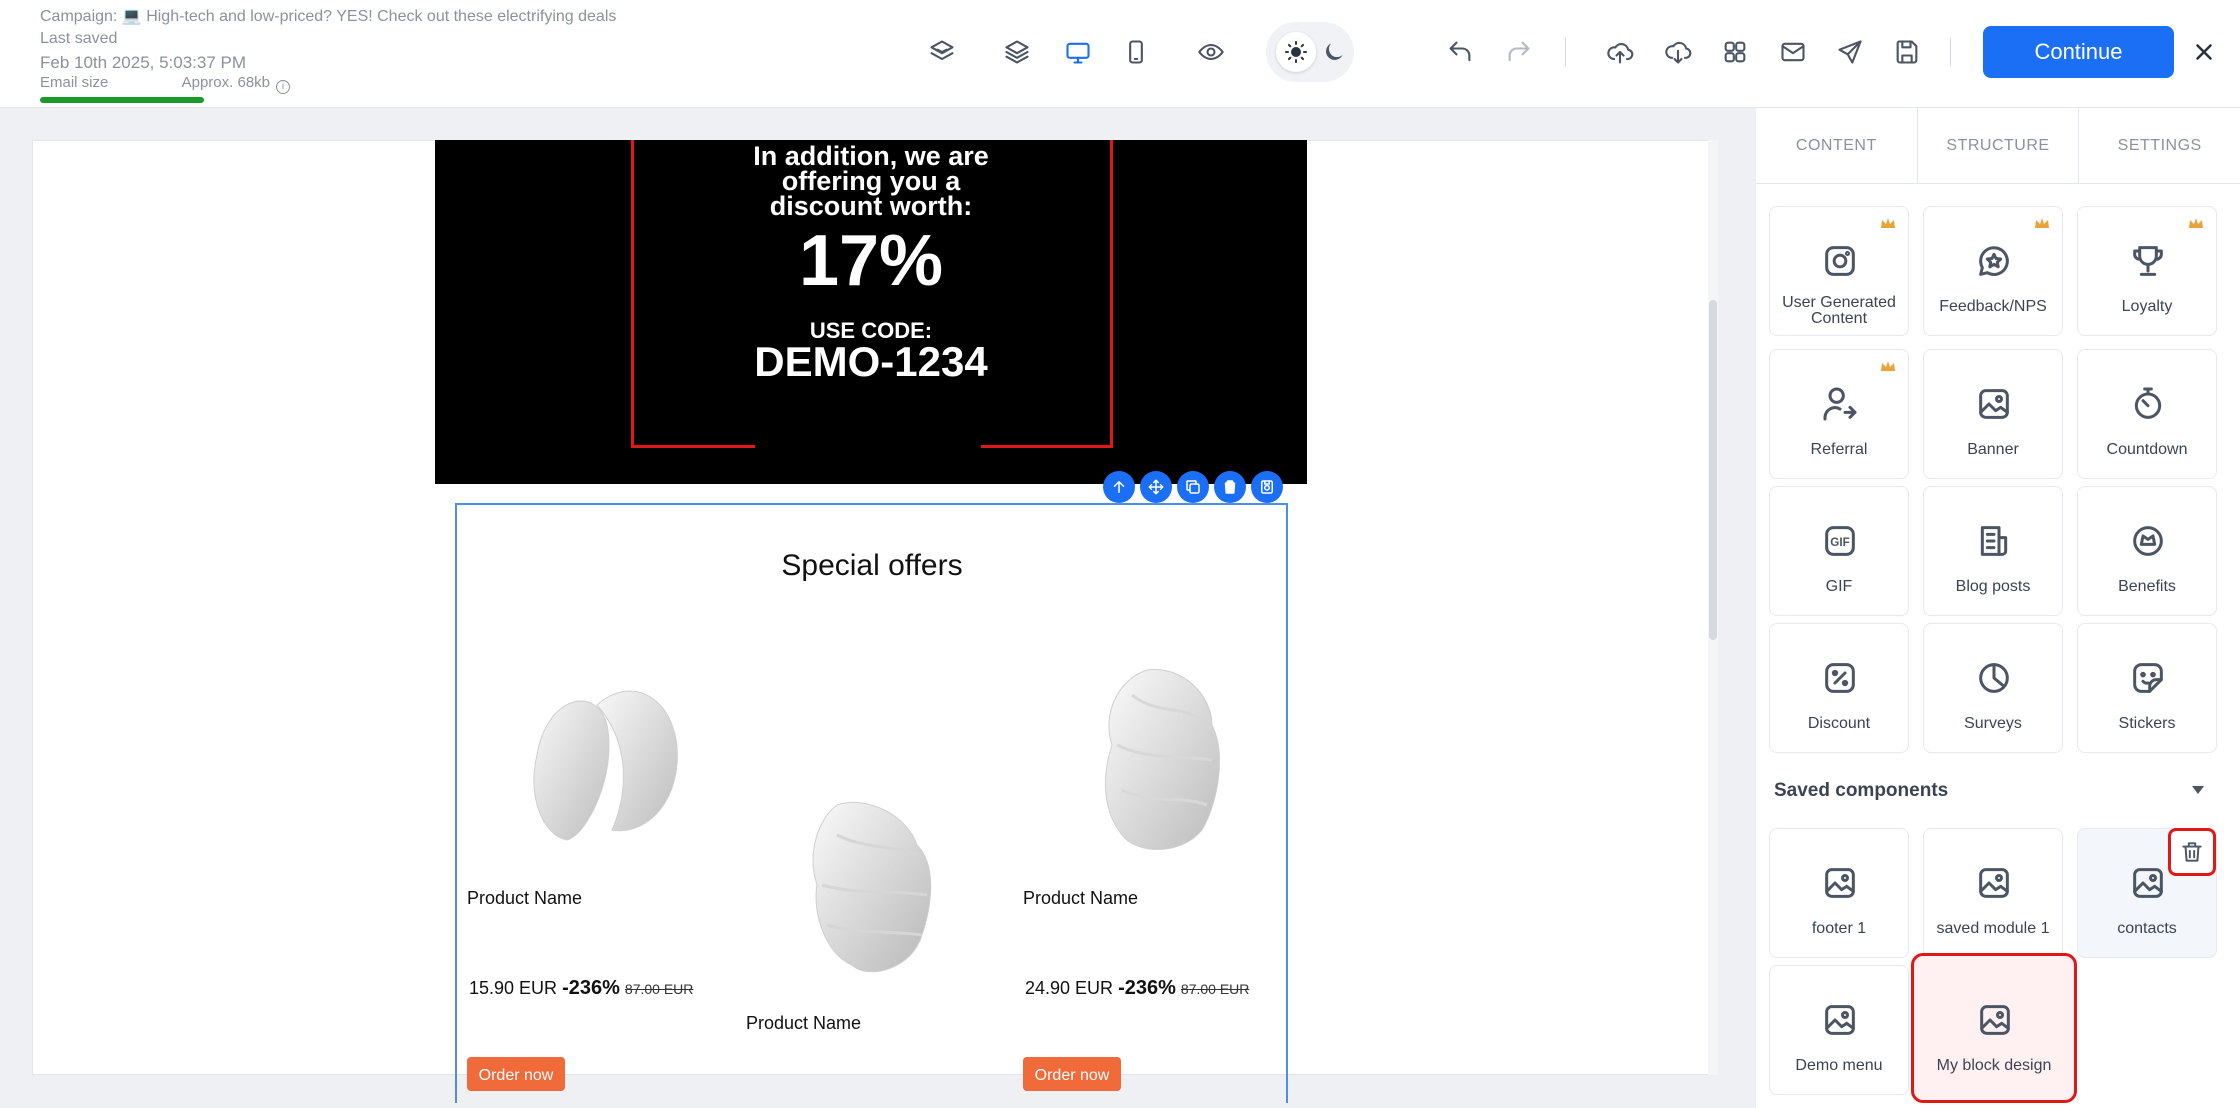 This screenshot has height=1108, width=2240. What do you see at coordinates (1993, 688) in the screenshot?
I see `block-surveys: Surveys` at bounding box center [1993, 688].